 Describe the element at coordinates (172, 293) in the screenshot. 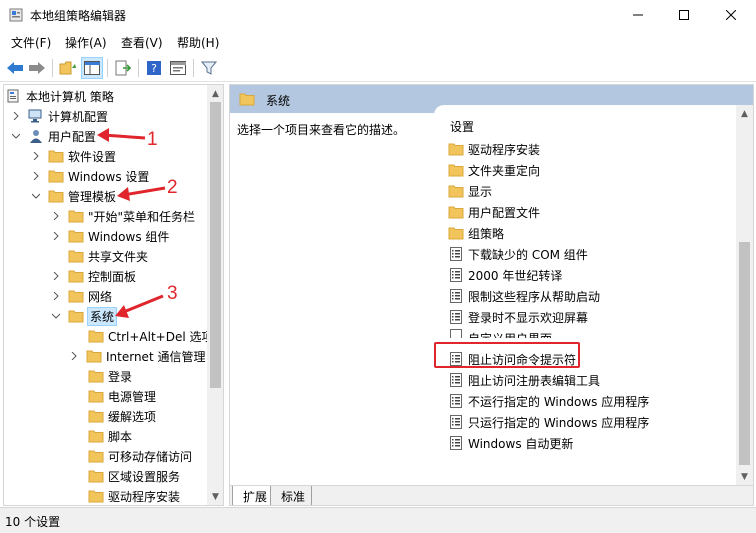

I see `annotation-number: 3` at that location.